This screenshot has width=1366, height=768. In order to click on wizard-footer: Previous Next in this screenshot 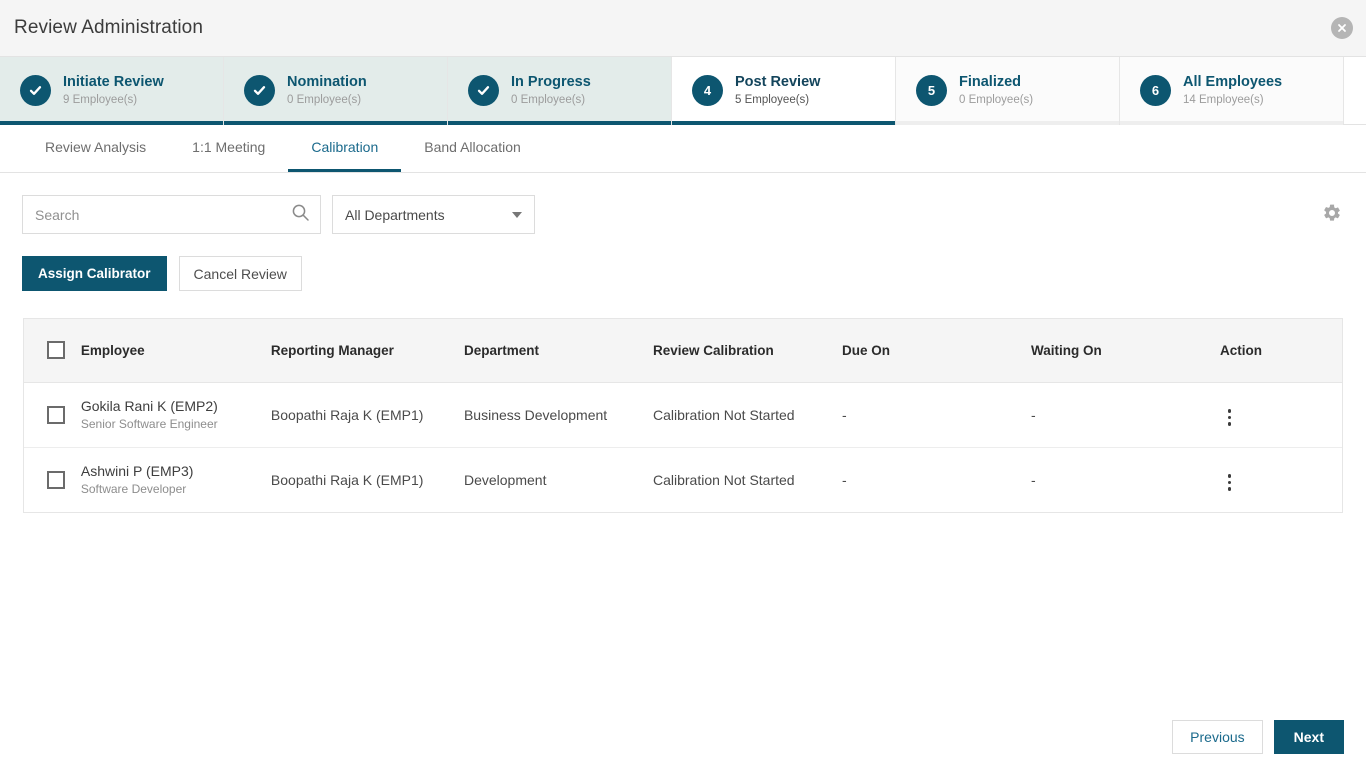, I will do `click(1258, 737)`.